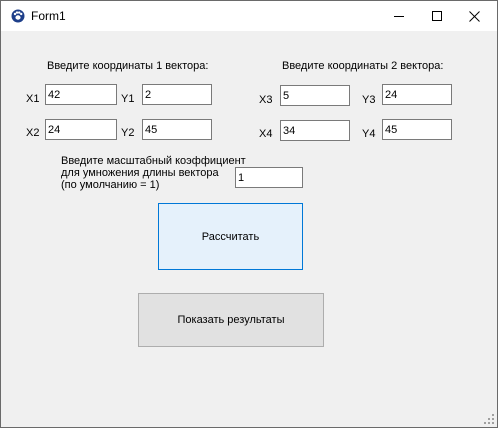  I want to click on show-results-button-label: Показать результаты, so click(231, 320).